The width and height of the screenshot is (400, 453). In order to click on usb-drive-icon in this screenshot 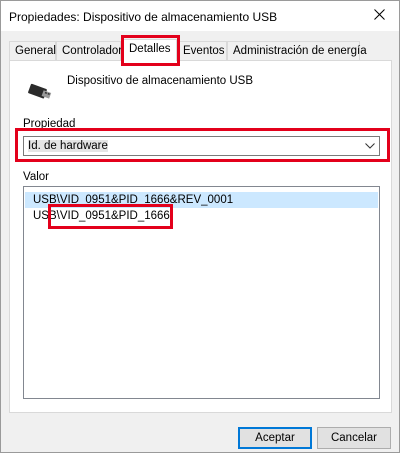, I will do `click(40, 91)`.